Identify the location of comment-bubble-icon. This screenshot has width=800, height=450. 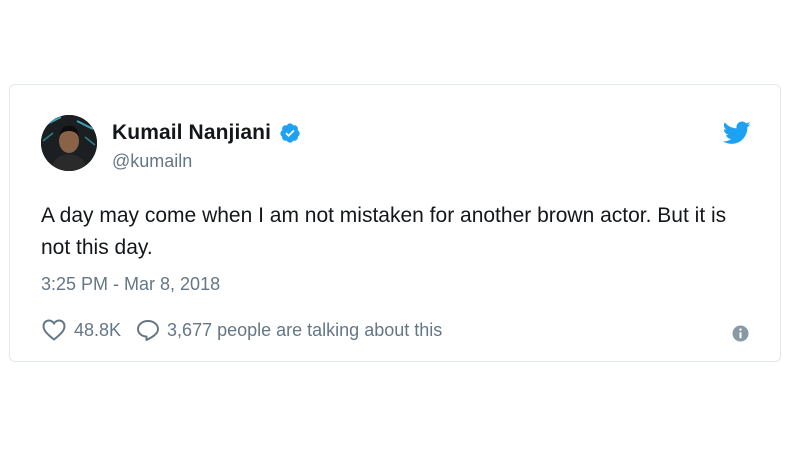
(148, 330).